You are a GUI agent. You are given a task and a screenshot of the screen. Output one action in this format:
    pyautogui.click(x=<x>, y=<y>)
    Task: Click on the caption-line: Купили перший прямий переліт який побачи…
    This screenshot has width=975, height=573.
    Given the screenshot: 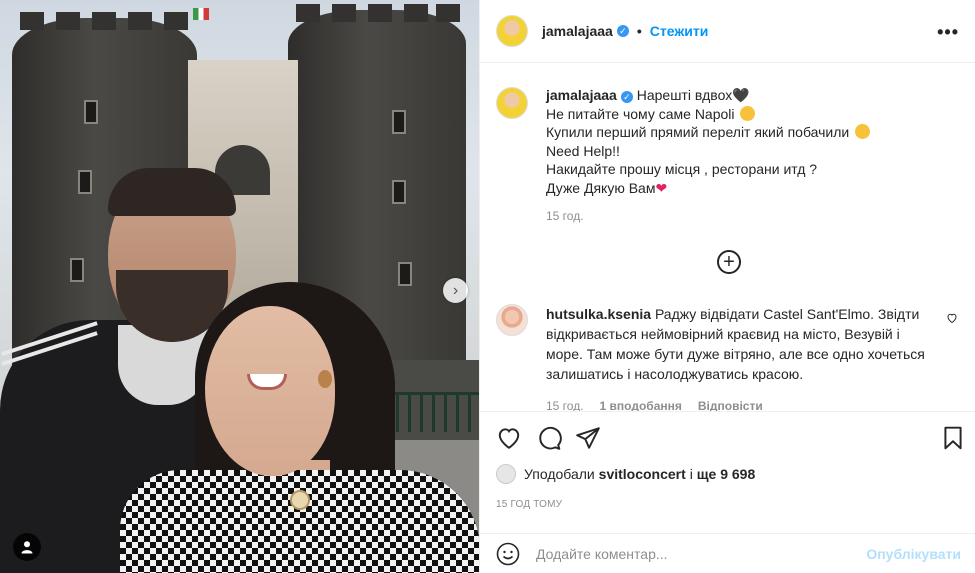 What is the action you would take?
    pyautogui.click(x=698, y=132)
    